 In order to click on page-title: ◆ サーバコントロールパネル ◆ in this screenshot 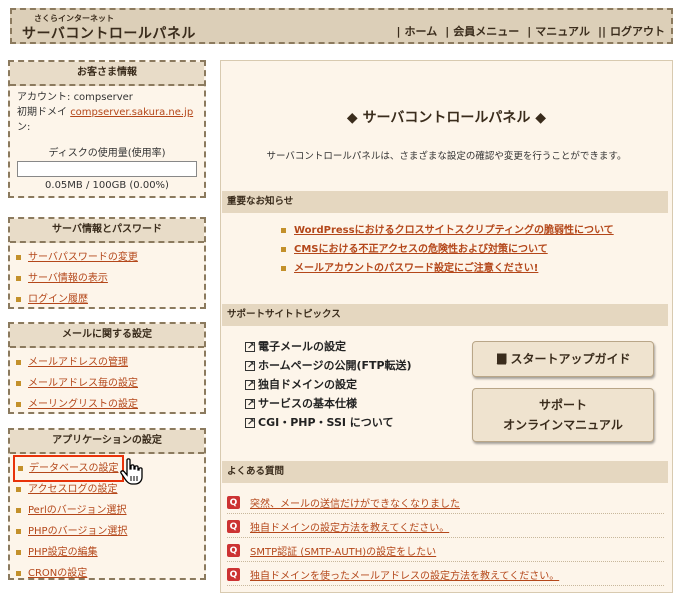, I will do `click(446, 118)`.